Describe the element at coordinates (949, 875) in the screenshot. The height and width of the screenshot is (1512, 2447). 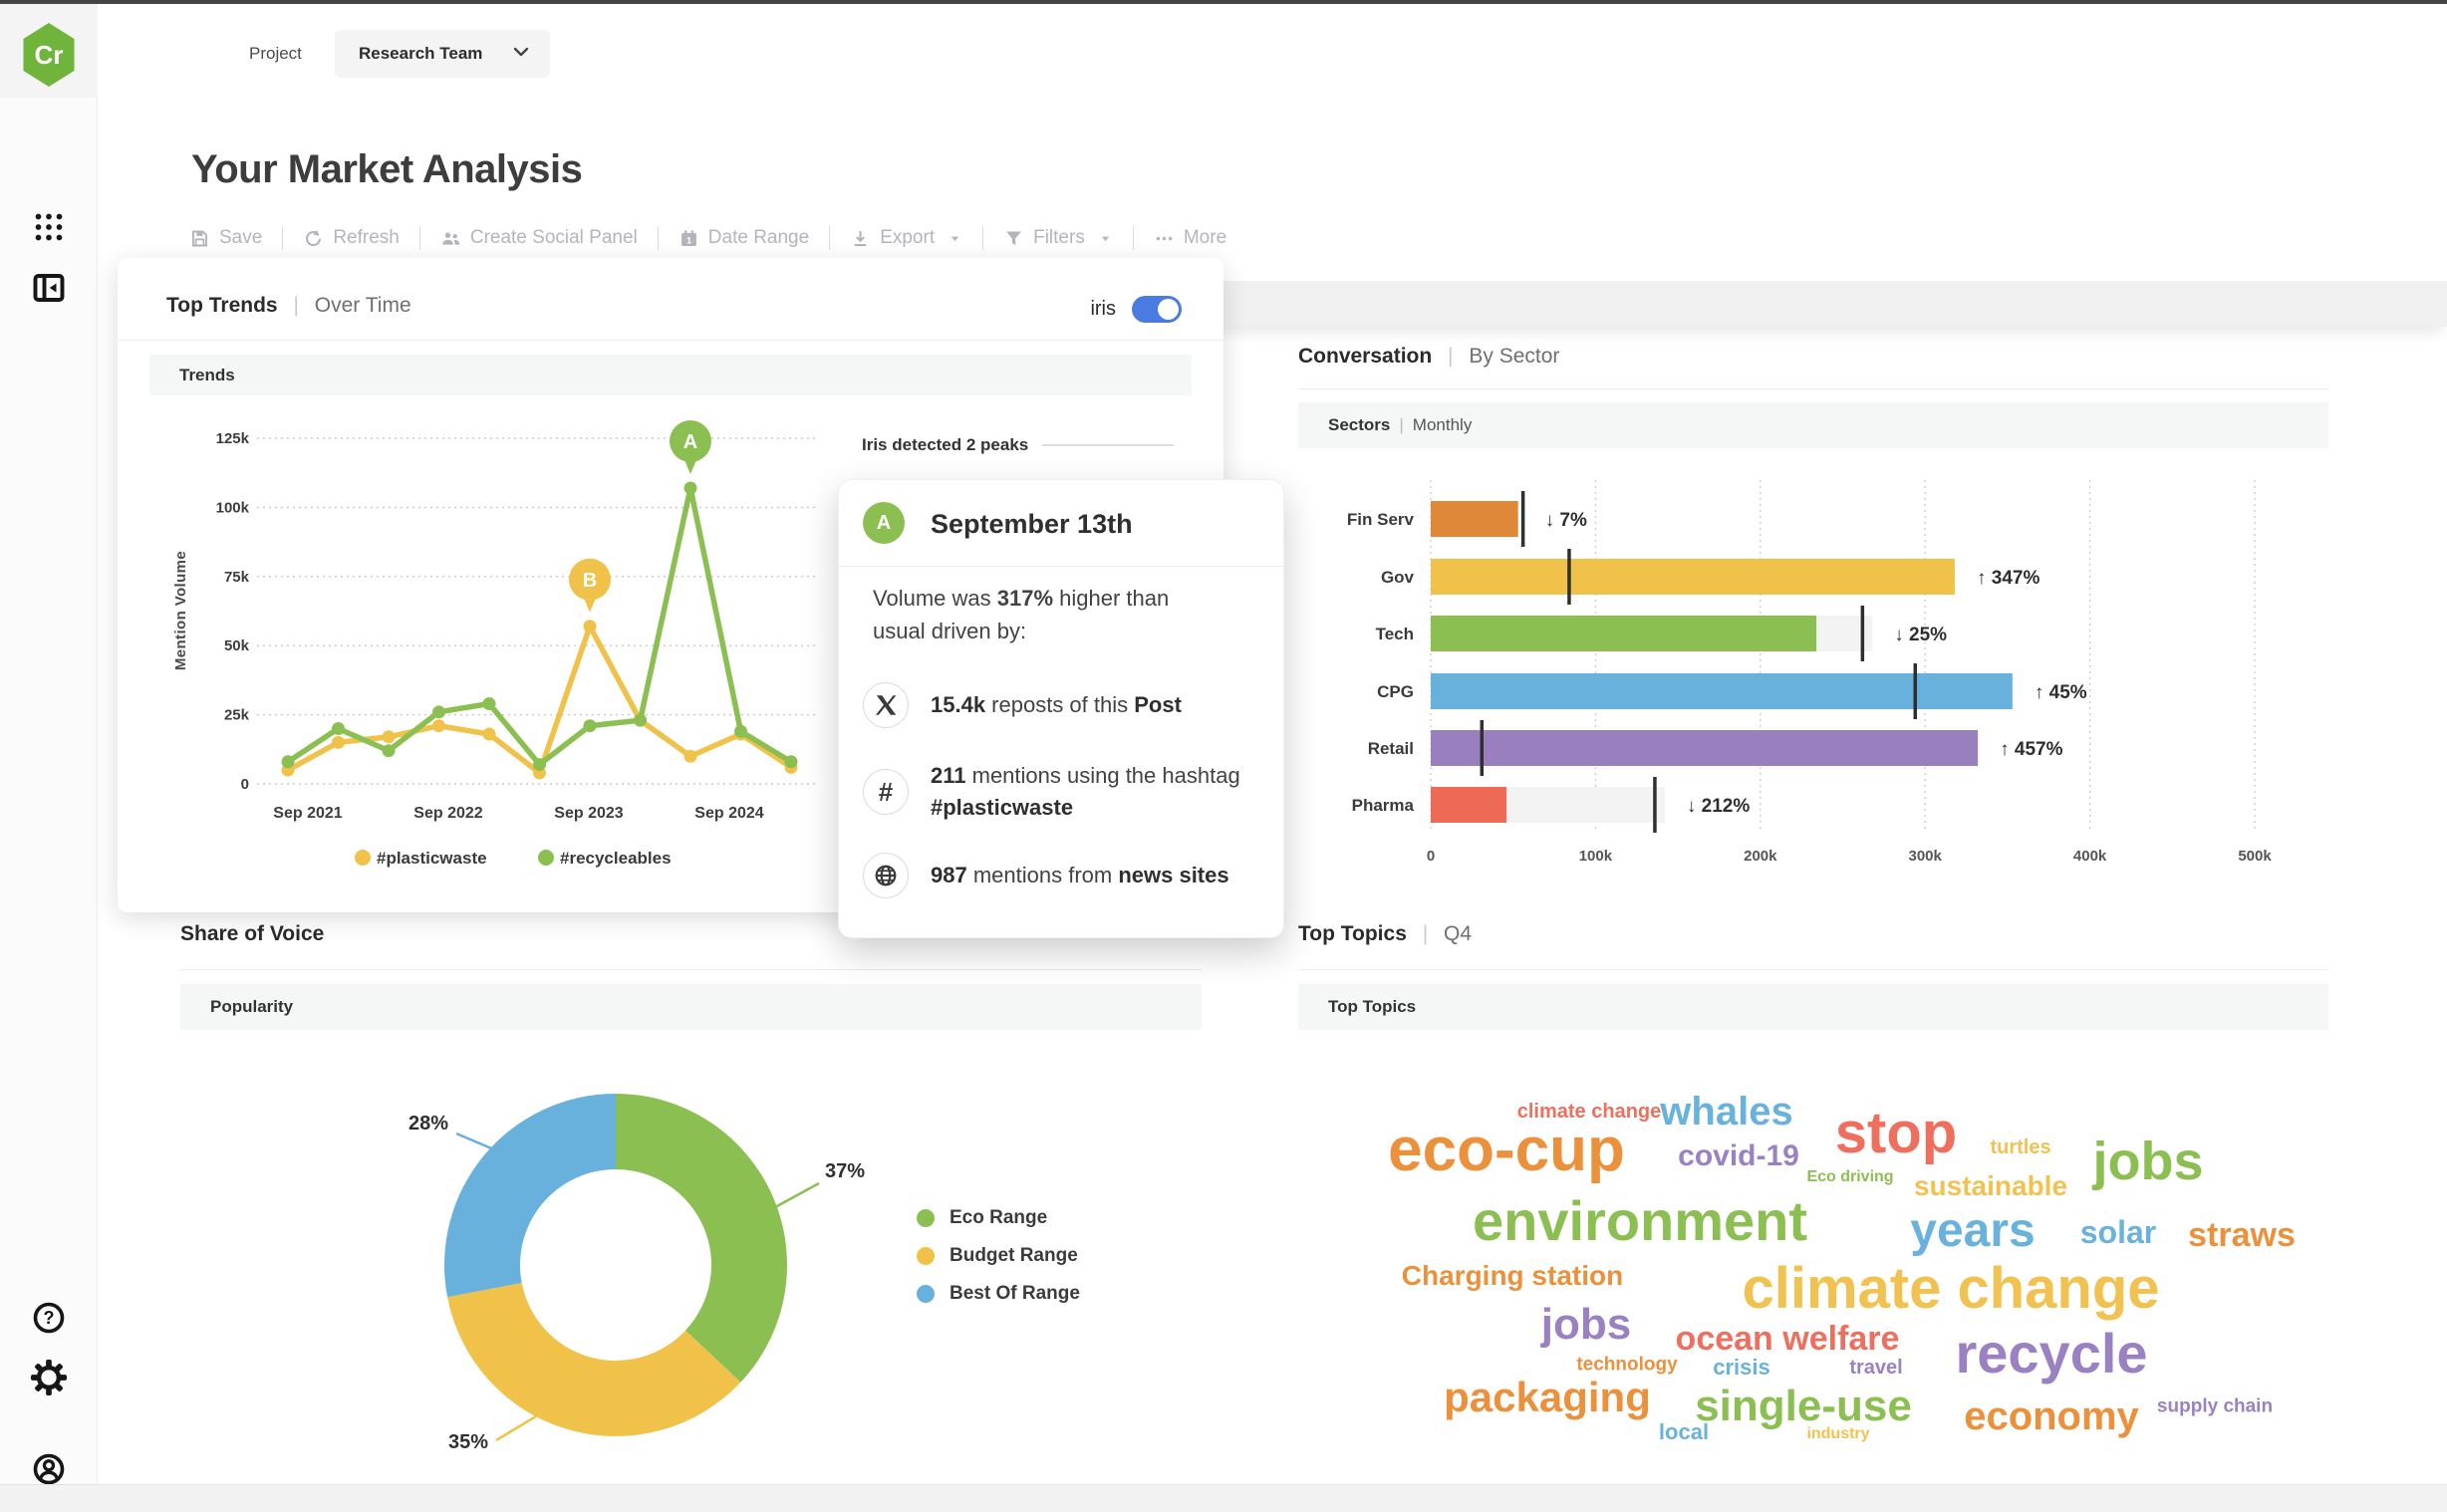
I see `highlight-value: 987` at that location.